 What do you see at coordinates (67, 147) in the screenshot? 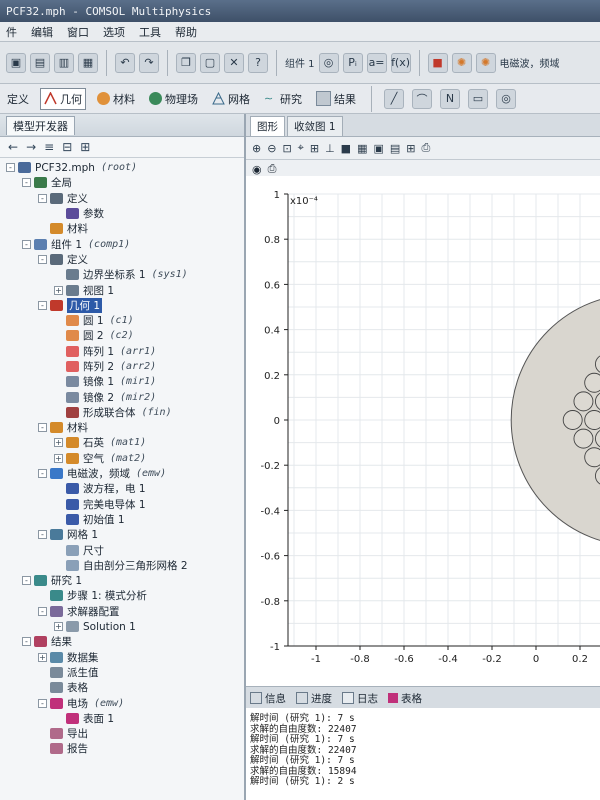
I see `collapse-icon: ⊟` at bounding box center [67, 147].